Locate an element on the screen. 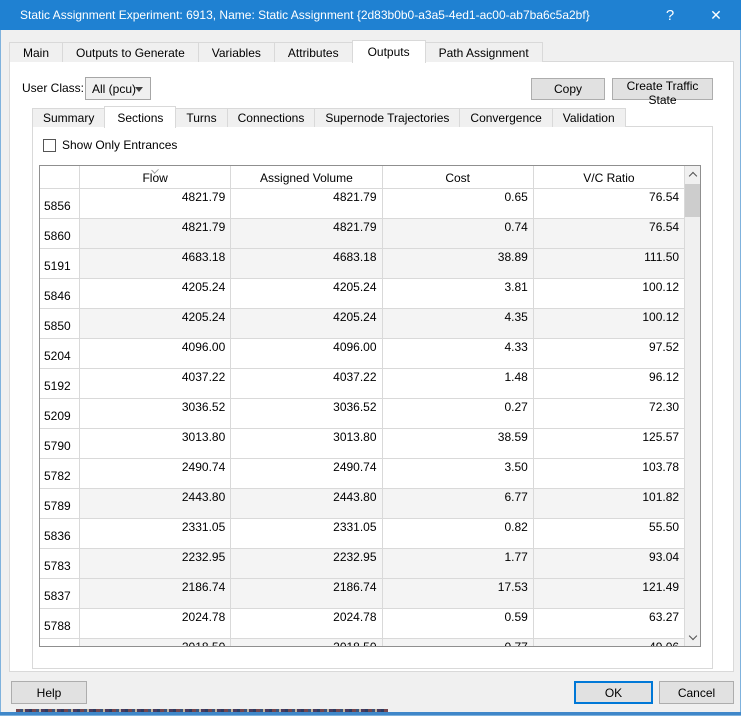  cell-flow: 2024.78 is located at coordinates (156, 623).